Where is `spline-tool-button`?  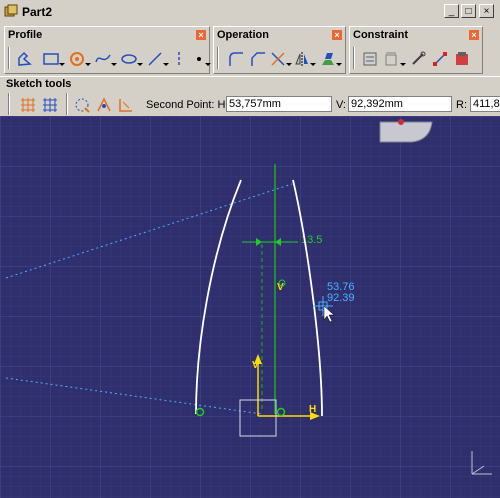 spline-tool-button is located at coordinates (103, 59).